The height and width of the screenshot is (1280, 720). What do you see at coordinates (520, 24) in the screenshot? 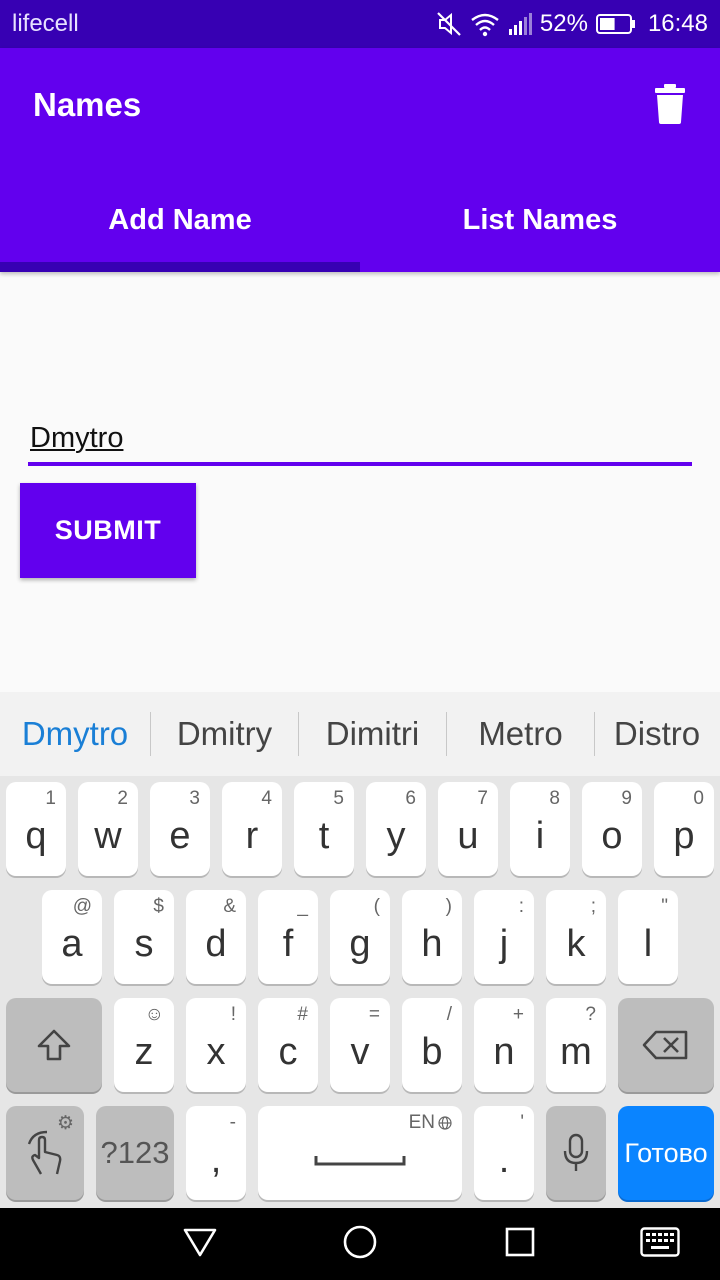
I see `signal-icon` at bounding box center [520, 24].